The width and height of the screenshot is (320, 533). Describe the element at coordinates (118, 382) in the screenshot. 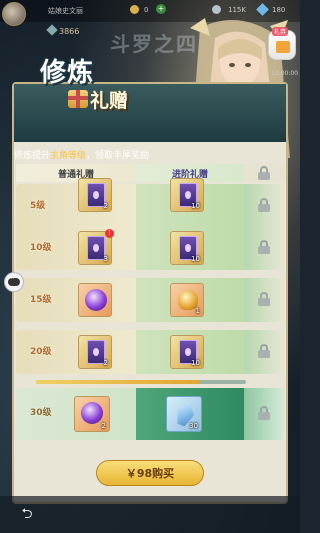

I see `level-progress-fill` at that location.